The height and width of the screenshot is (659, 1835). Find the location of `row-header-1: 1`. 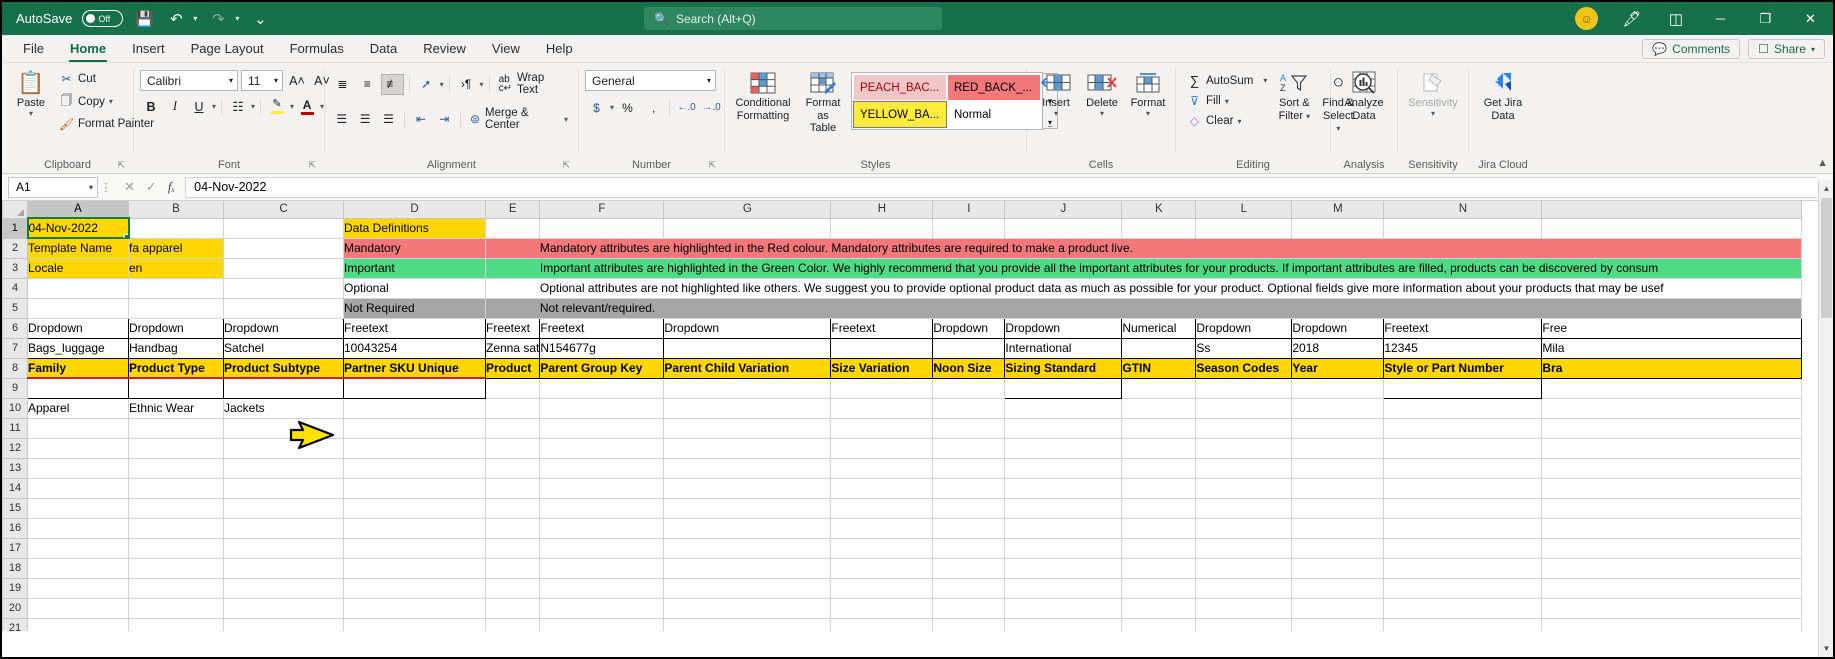

row-header-1: 1 is located at coordinates (15, 228).